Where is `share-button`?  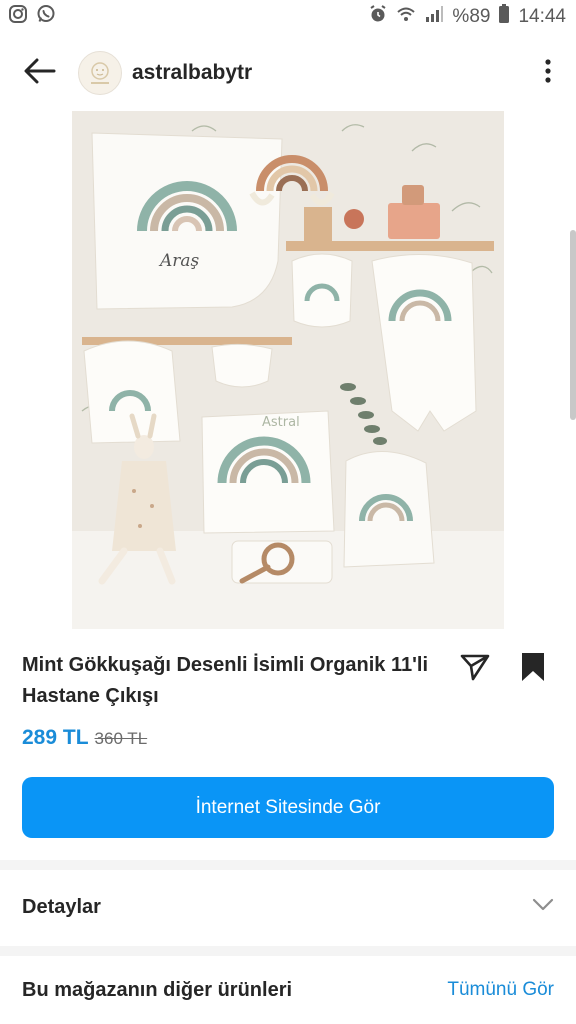 share-button is located at coordinates (475, 669).